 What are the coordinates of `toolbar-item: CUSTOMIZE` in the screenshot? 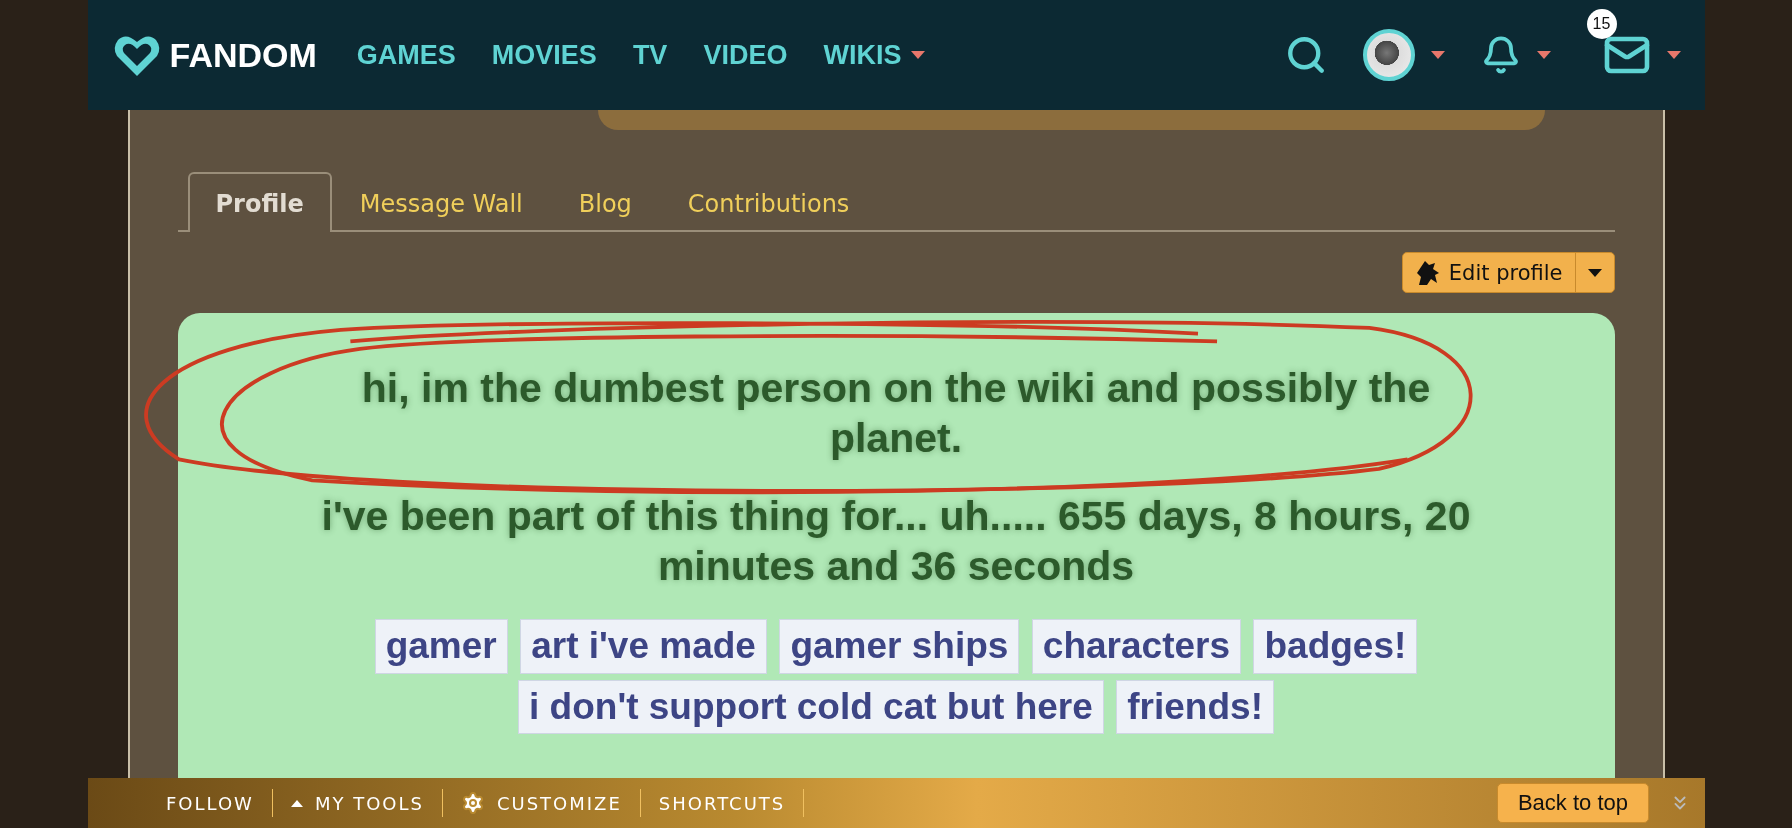 It's located at (541, 803).